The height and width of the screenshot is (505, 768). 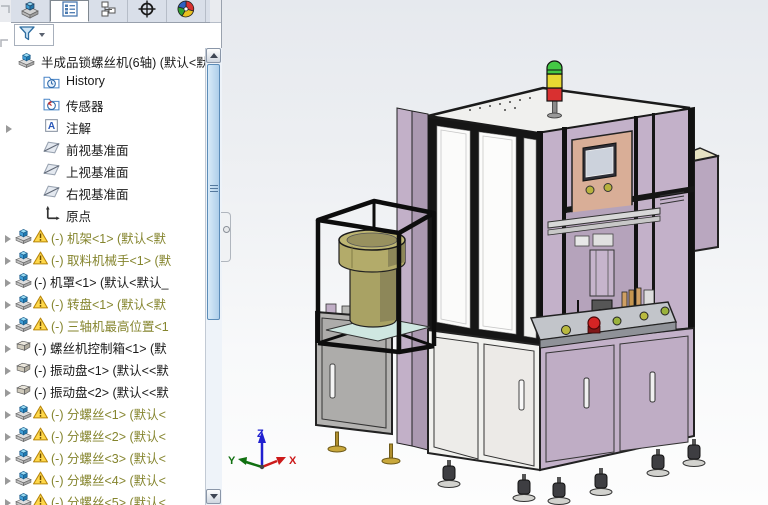 I want to click on tree-item-6: 右视基准面, so click(x=102, y=192).